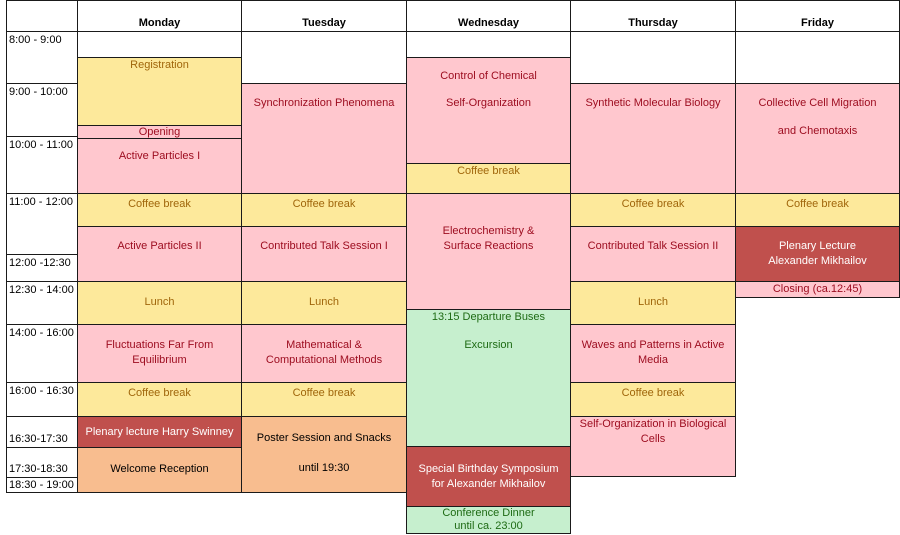  I want to click on event-electrochemistry: Electrochemistry & Surface Reactions, so click(488, 251).